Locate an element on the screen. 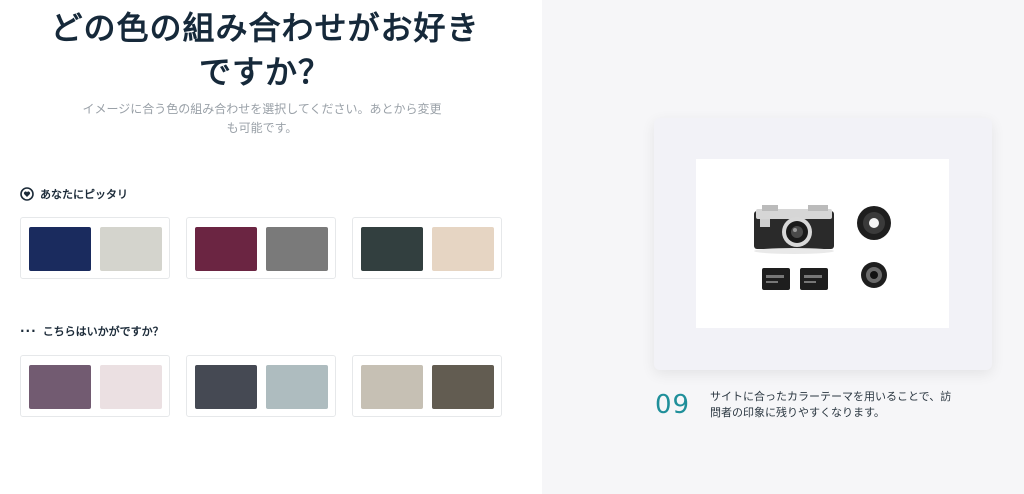 Image resolution: width=1024 pixels, height=494 pixels. step-number: 09 is located at coordinates (673, 405).